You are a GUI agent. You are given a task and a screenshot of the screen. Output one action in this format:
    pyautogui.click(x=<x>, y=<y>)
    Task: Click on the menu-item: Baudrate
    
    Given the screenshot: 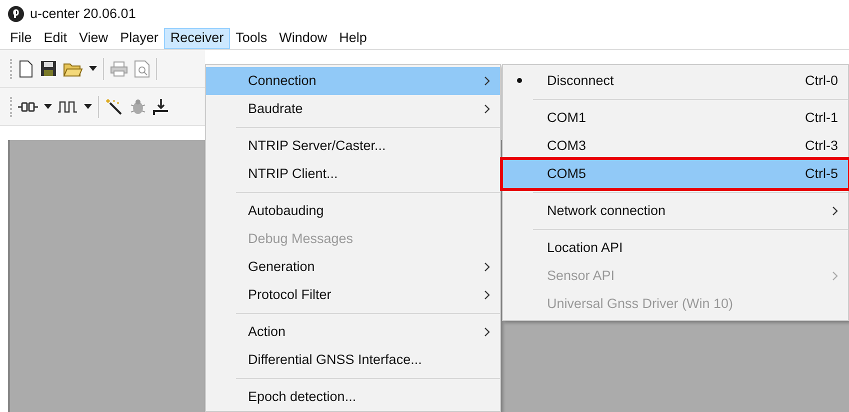 What is the action you would take?
    pyautogui.click(x=353, y=109)
    